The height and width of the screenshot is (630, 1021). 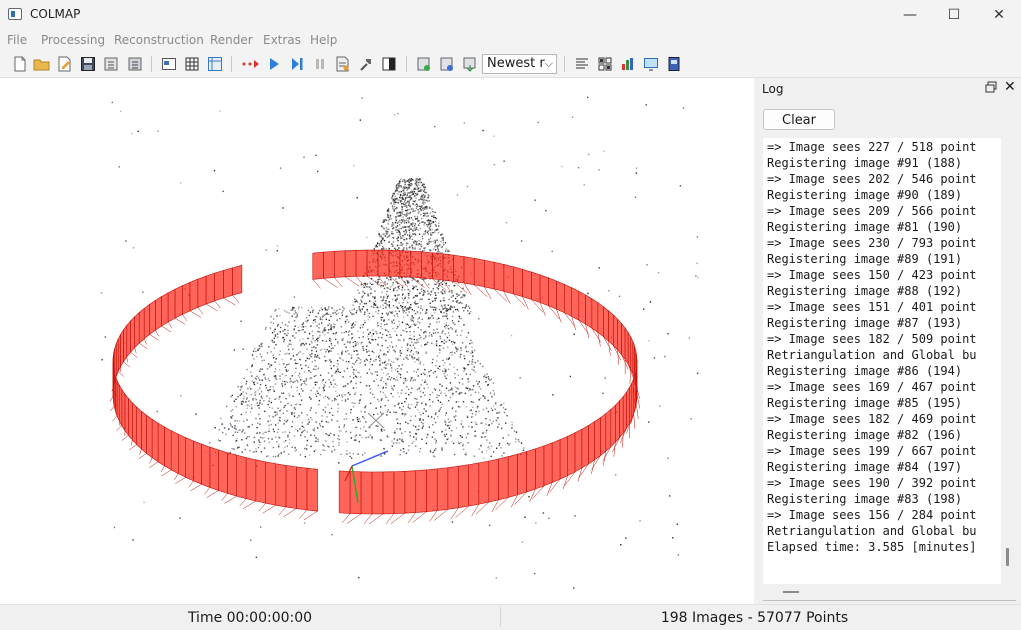 I want to click on log-line: Registering image #82 (196), so click(x=864, y=435).